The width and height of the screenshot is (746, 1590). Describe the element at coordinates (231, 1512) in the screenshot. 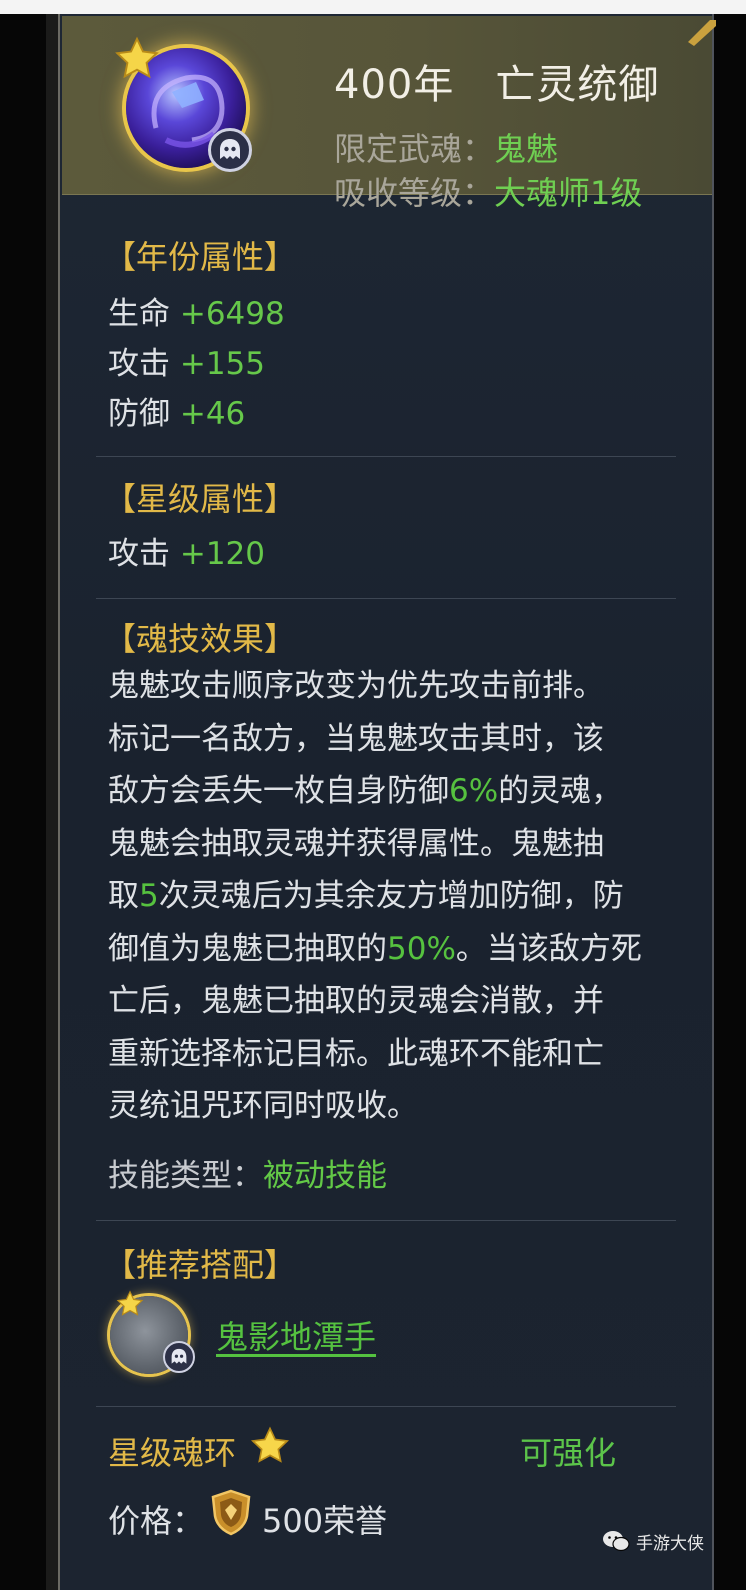

I see `honor-shield-icon` at that location.